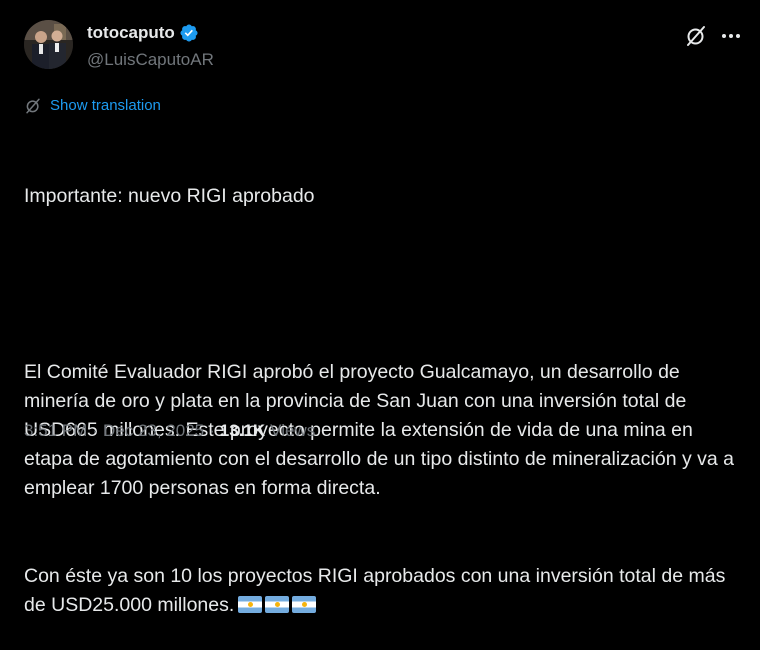 This screenshot has height=650, width=760. What do you see at coordinates (131, 33) in the screenshot?
I see `display-name-text: totocaputo` at bounding box center [131, 33].